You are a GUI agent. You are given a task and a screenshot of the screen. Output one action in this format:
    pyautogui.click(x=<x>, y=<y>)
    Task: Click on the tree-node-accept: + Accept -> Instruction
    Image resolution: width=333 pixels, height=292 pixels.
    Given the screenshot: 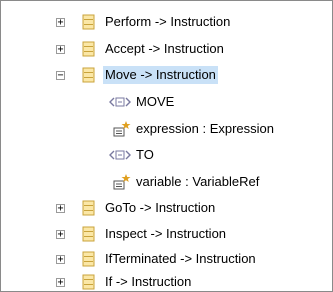 What is the action you would take?
    pyautogui.click(x=166, y=49)
    